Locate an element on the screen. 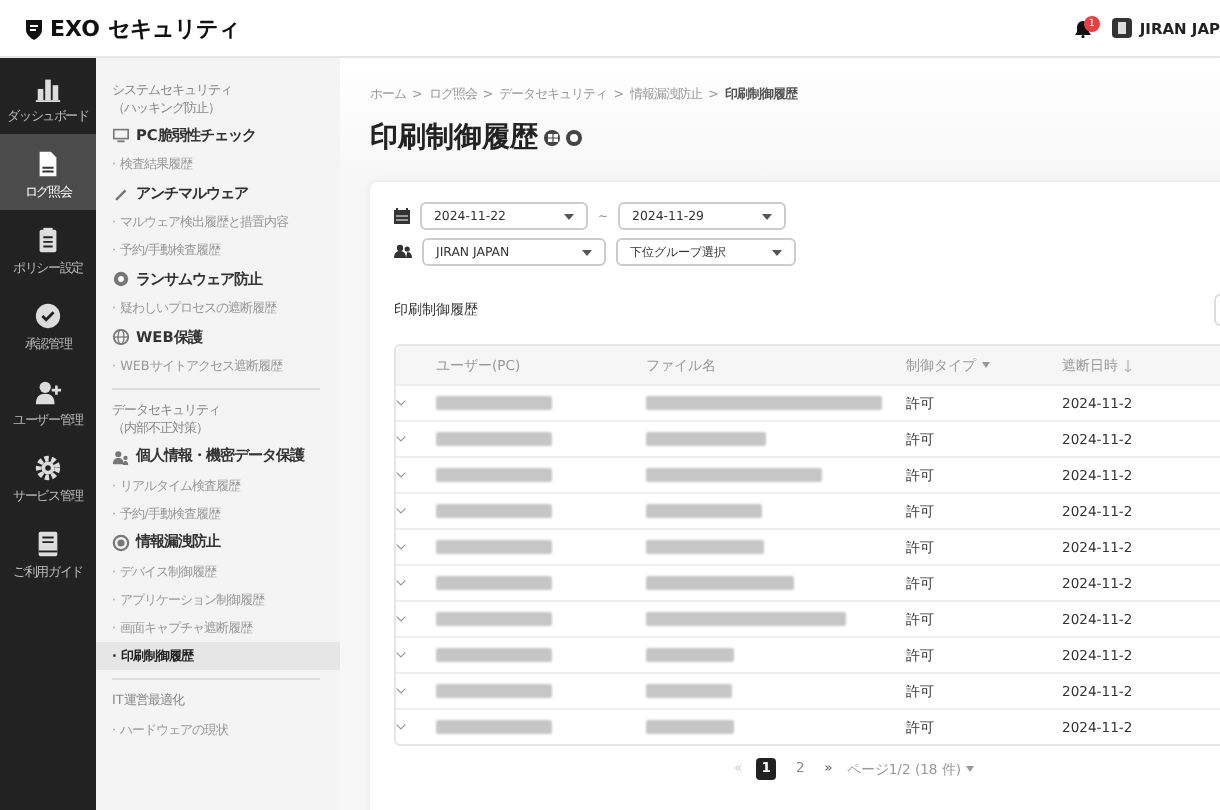 The image size is (1220, 810). globe-icon is located at coordinates (121, 337).